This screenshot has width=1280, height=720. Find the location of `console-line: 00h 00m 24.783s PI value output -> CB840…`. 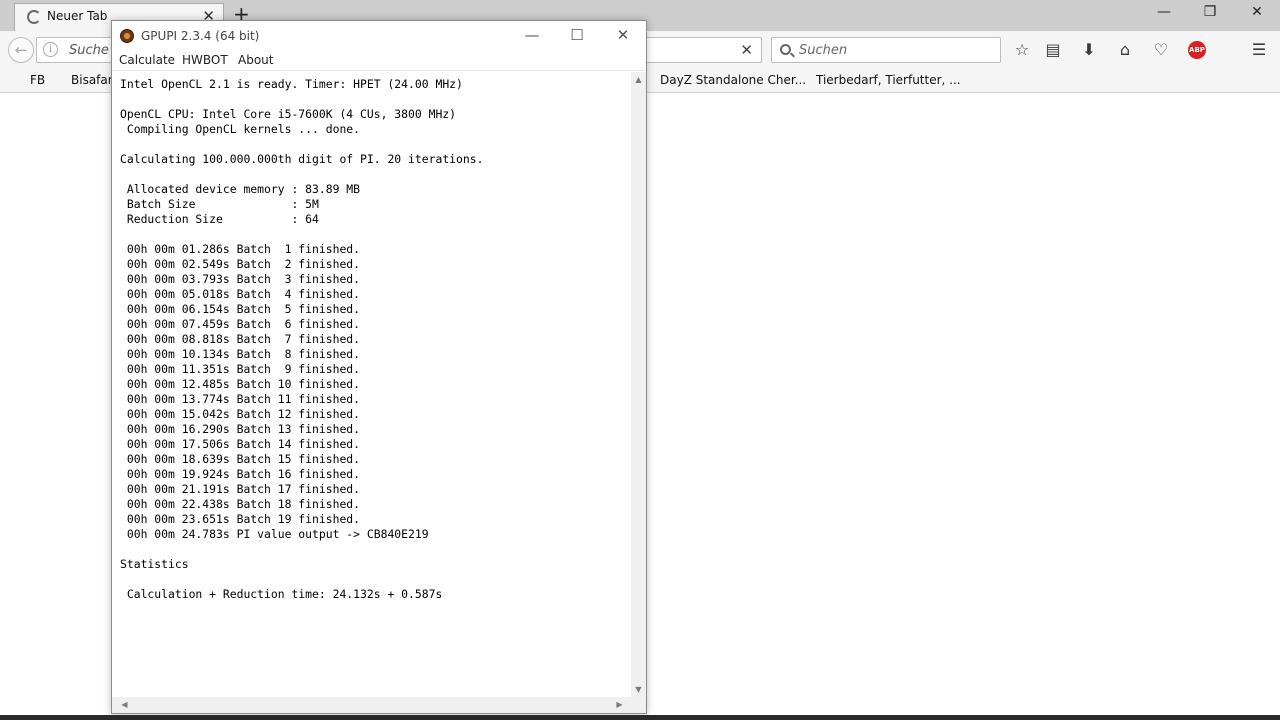

console-line: 00h 00m 24.783s PI value output -> CB840… is located at coordinates (274, 534).